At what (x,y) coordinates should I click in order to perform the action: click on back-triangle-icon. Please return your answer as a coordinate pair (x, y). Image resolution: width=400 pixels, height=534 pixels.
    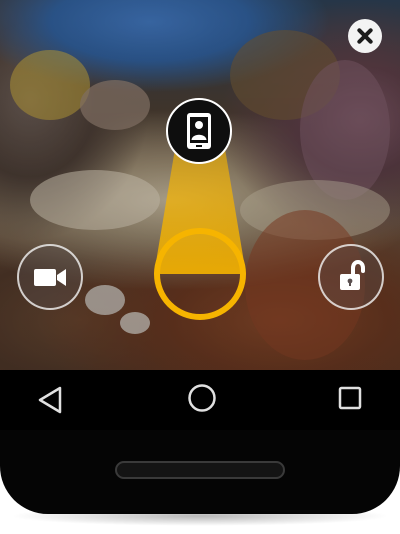
    Looking at the image, I should click on (50, 400).